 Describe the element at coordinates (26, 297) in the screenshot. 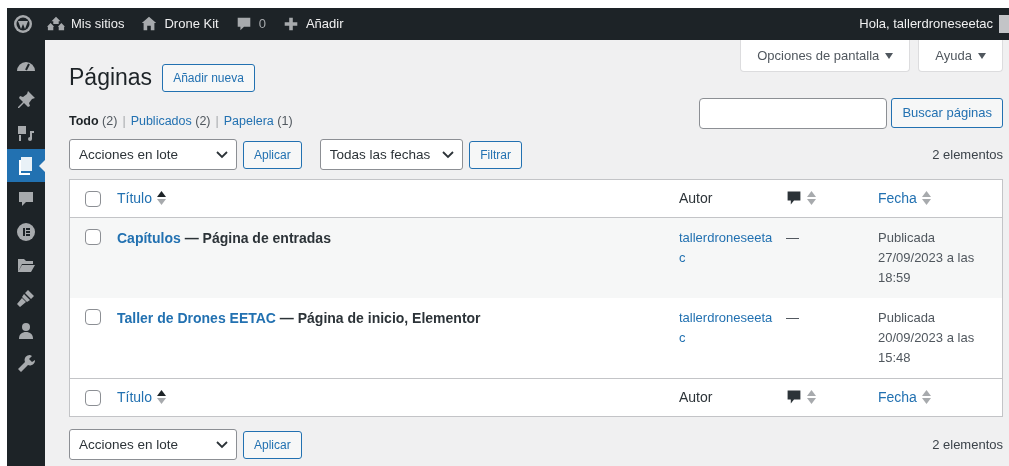

I see `brush-icon` at that location.